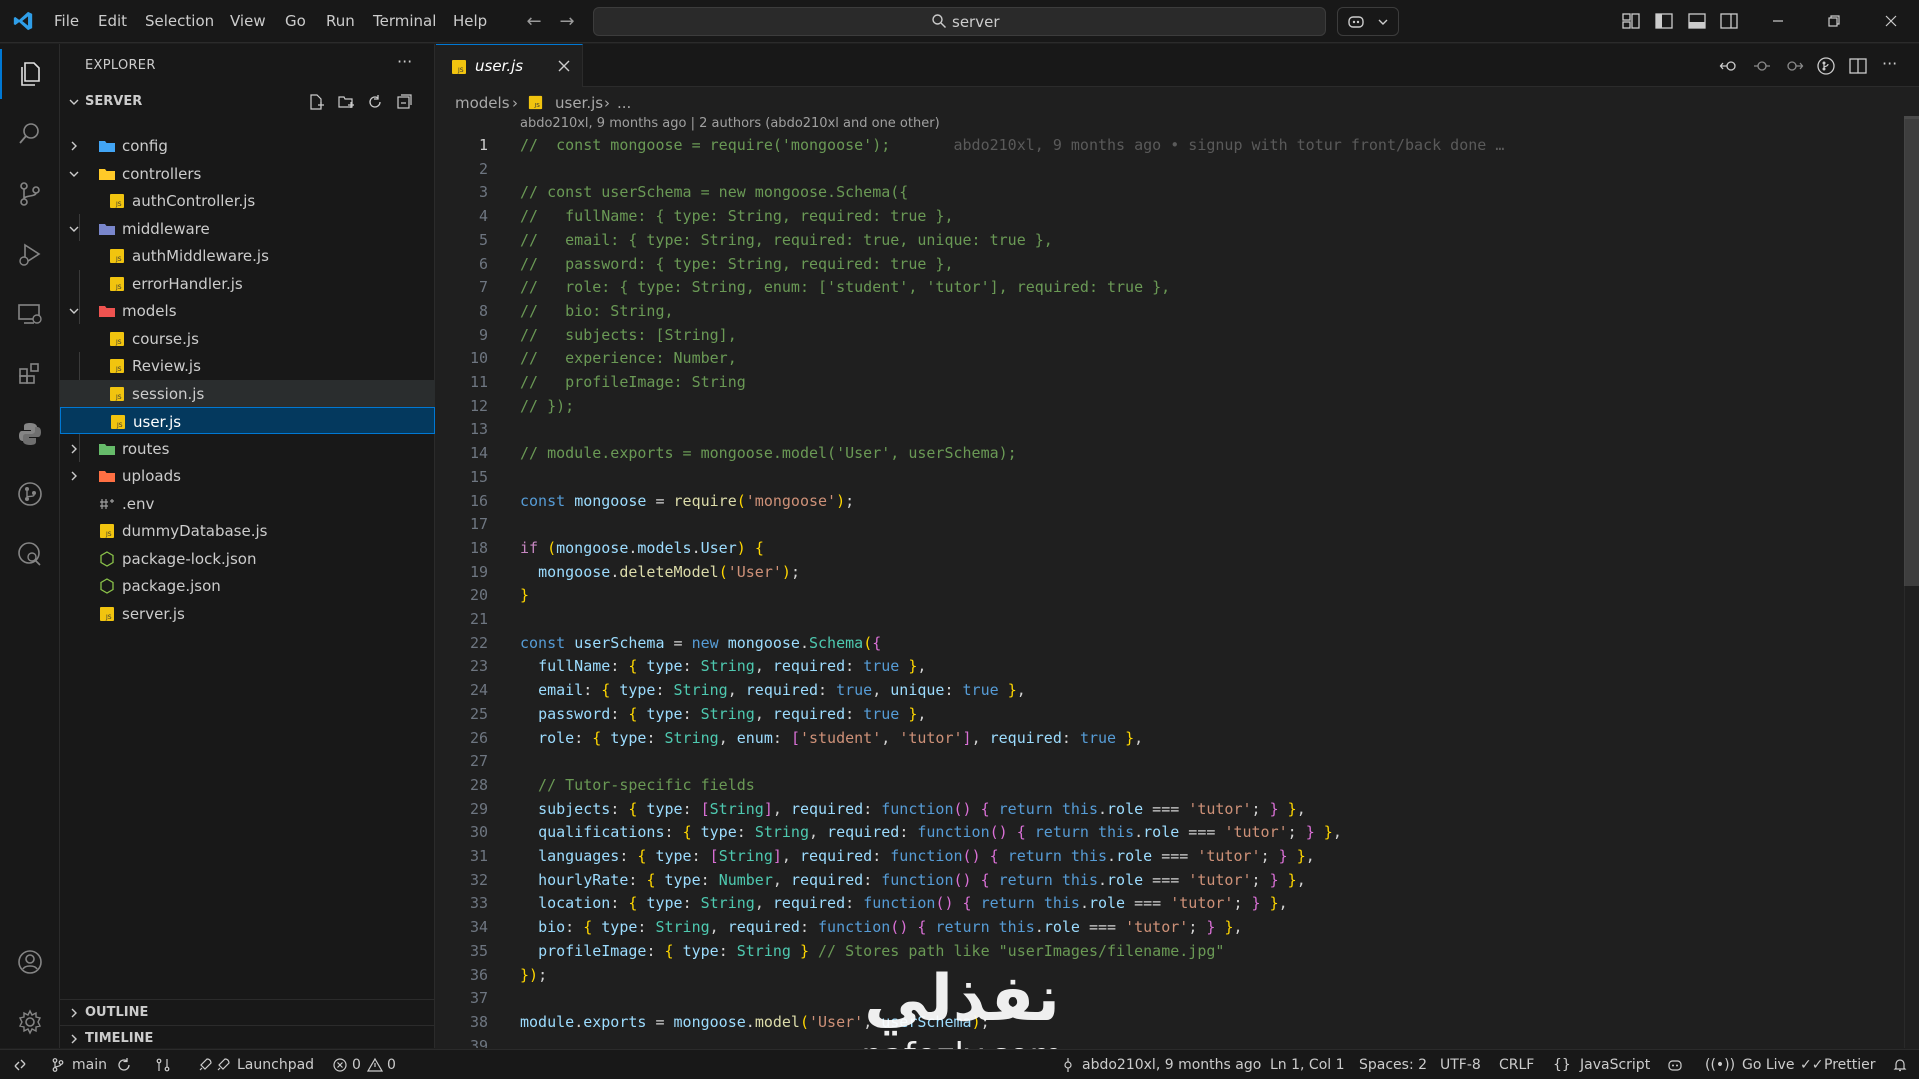  What do you see at coordinates (247, 420) in the screenshot?
I see `tree-file-user-js: JS user.js` at bounding box center [247, 420].